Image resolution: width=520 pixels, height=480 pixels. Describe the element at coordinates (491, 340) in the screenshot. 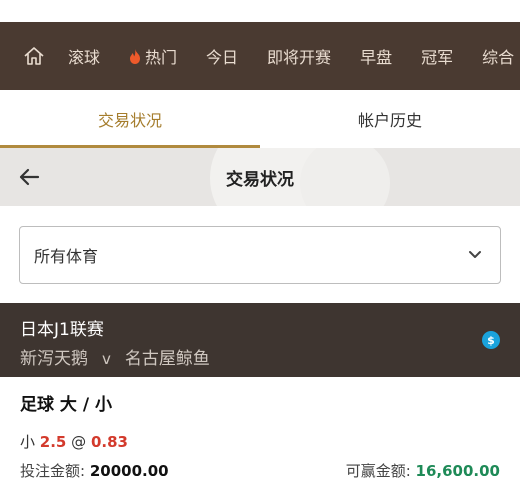

I see `dollar-icon: $` at that location.